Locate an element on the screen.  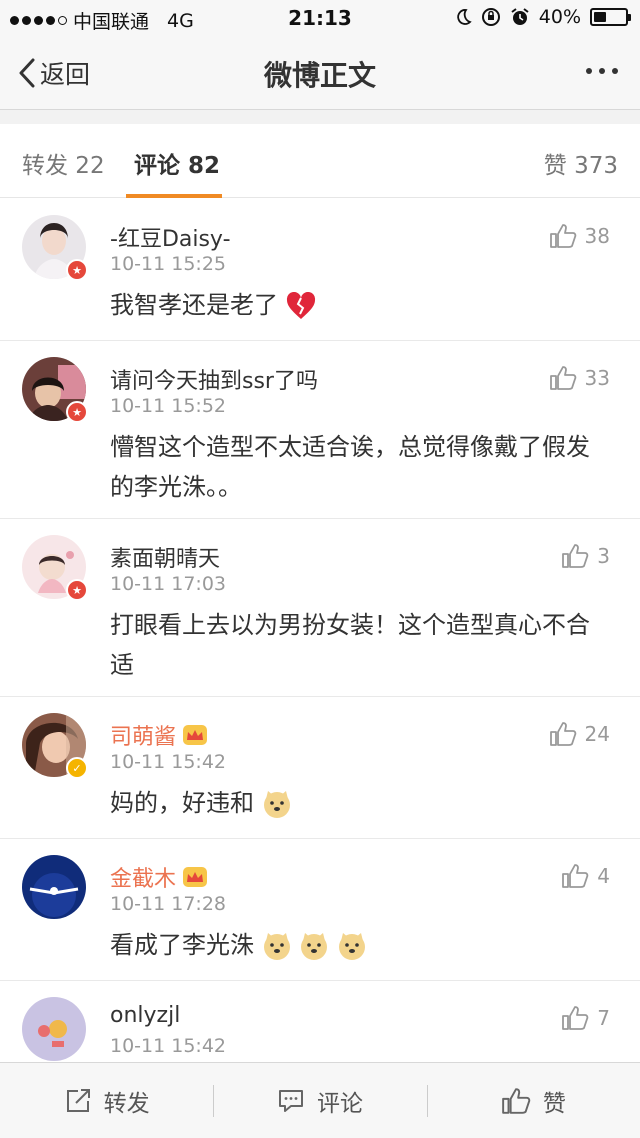
comment-label: 评论 is located at coordinates (339, 1103).